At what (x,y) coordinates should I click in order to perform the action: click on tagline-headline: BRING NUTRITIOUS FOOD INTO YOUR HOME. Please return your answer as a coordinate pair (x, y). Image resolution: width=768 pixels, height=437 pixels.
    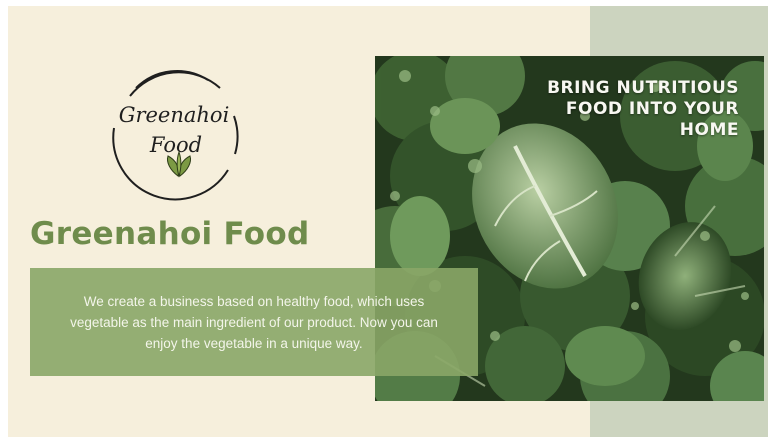
    Looking at the image, I should click on (557, 109).